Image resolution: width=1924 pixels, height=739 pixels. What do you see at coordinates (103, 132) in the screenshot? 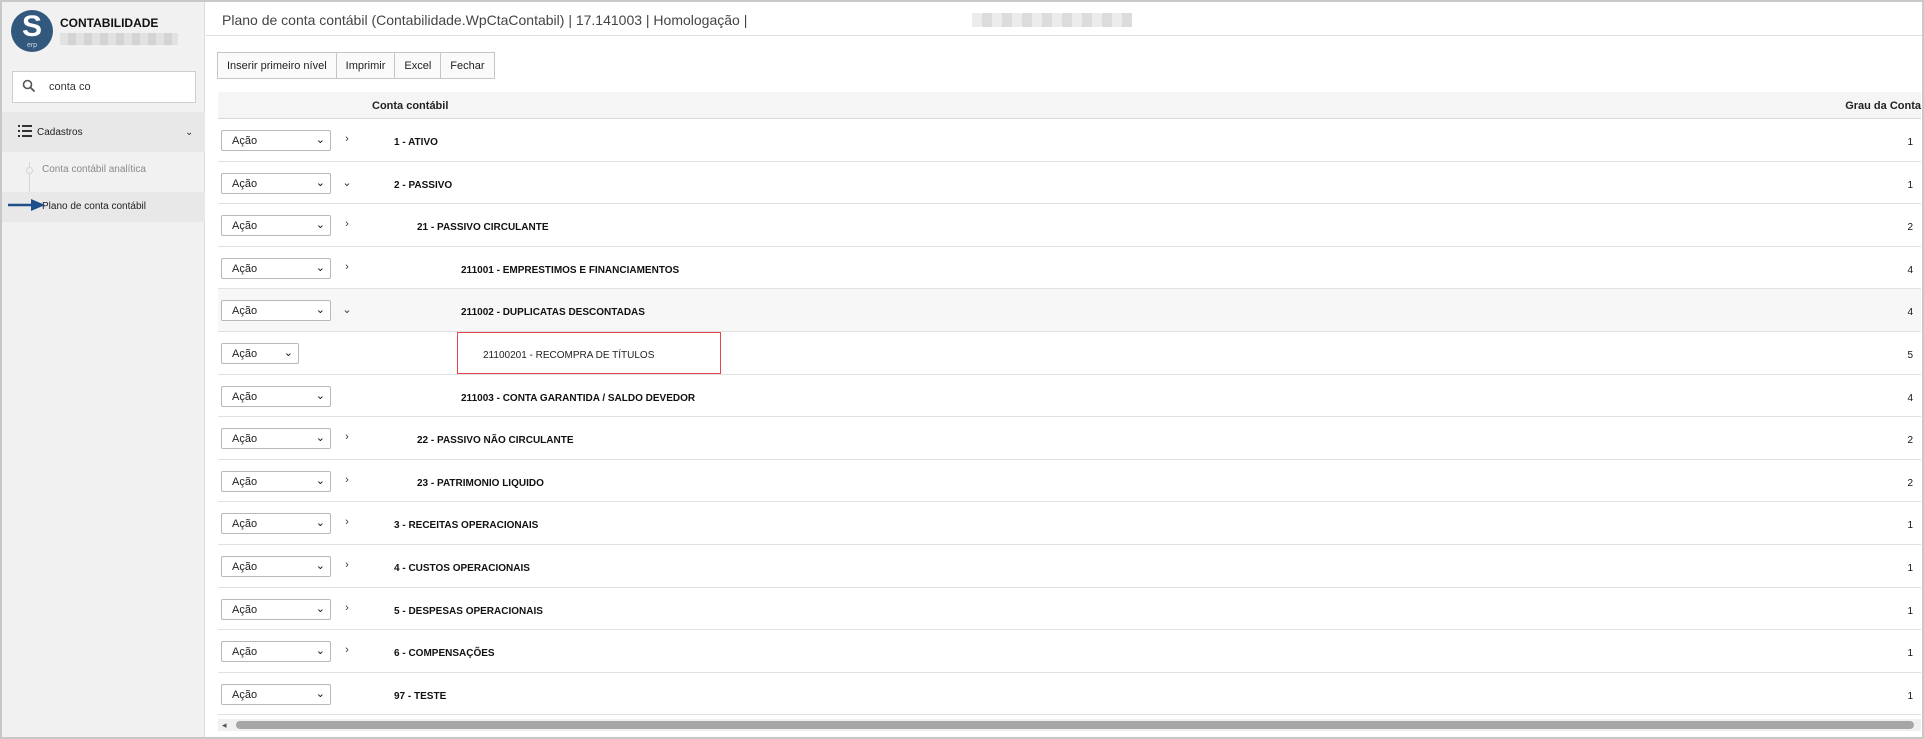
I see `menu-group-cadastros: Cadastros ⌄` at bounding box center [103, 132].